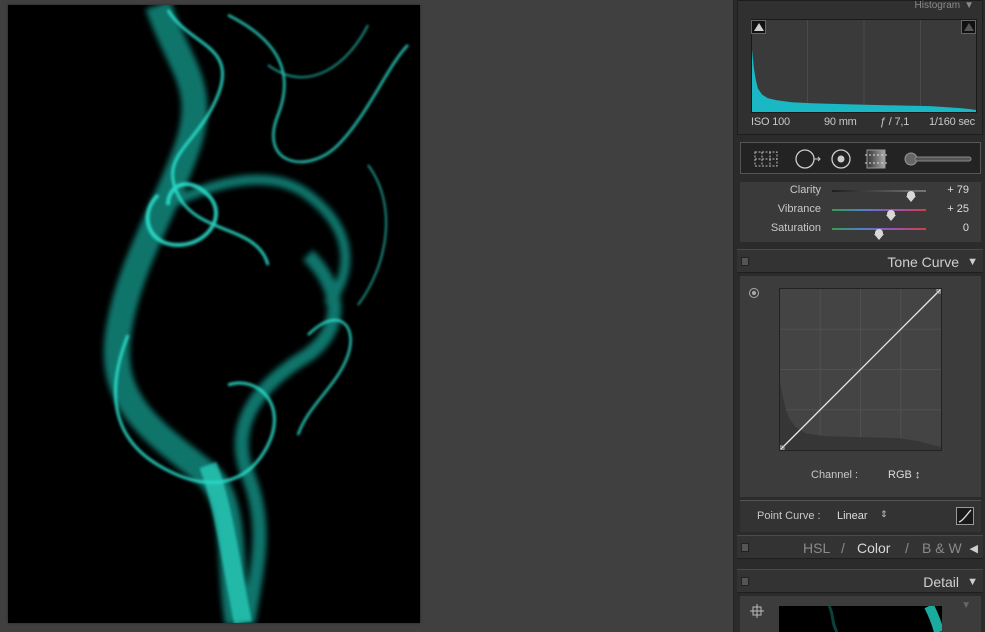 This screenshot has height=632, width=985. I want to click on shadow-clipping-toggle, so click(758, 27).